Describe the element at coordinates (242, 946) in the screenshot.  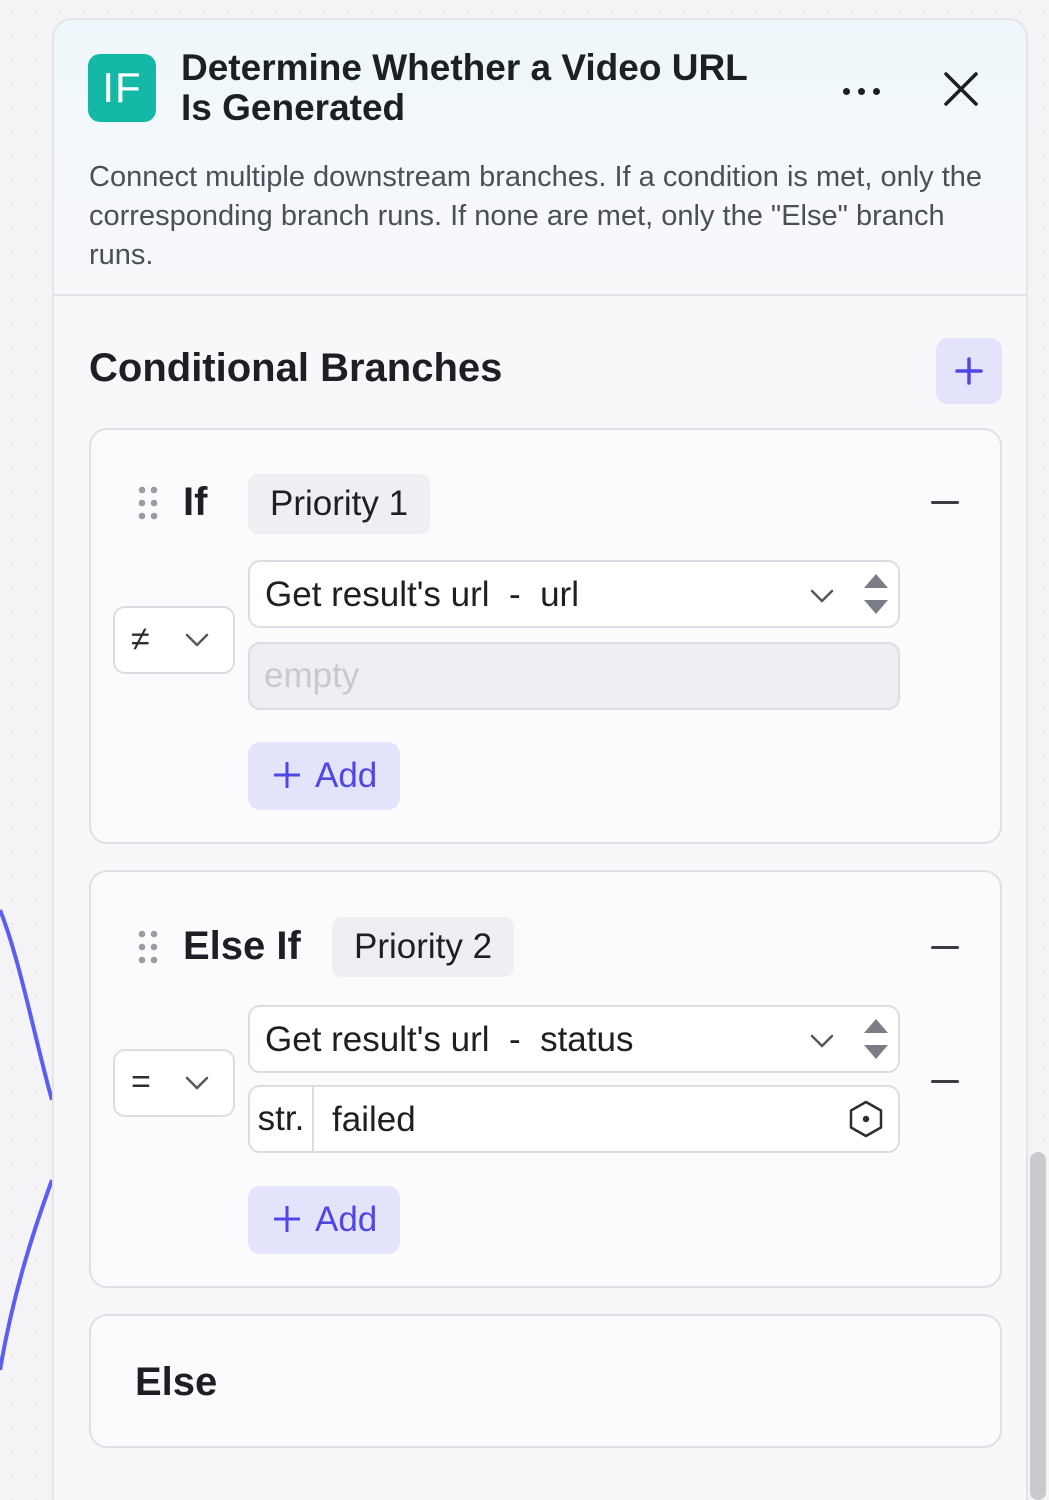
I see `branch-label: Else If` at that location.